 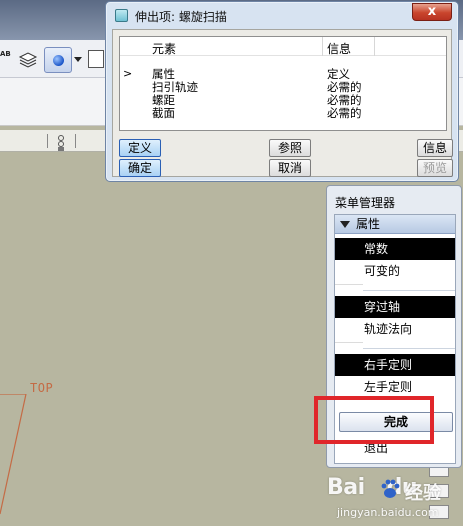 I want to click on watermark-url: jingyan.baidu.com, so click(x=388, y=512).